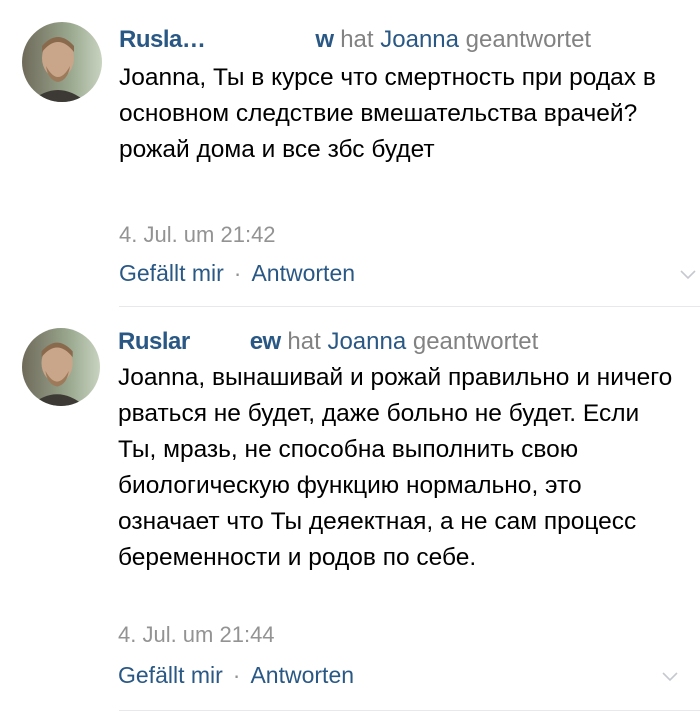  Describe the element at coordinates (324, 39) in the screenshot. I see `author-name-tail: w` at that location.